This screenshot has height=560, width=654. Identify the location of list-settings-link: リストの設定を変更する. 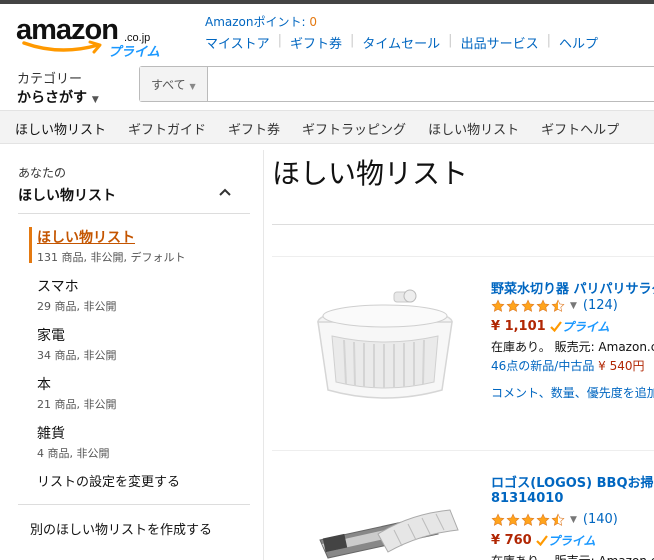
(108, 480).